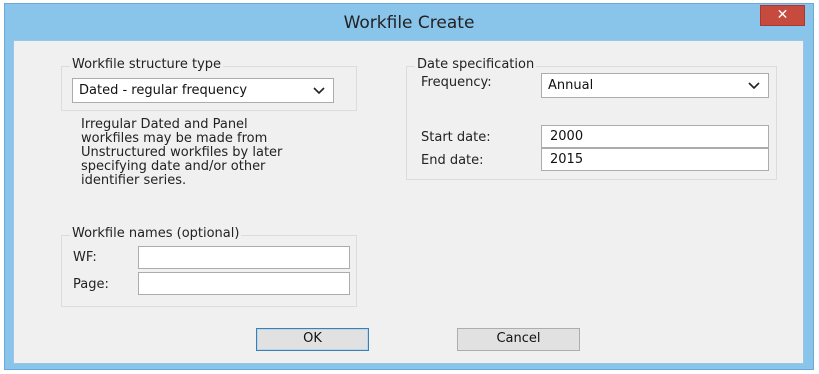 The height and width of the screenshot is (374, 819). I want to click on note-line: Irregular Dated and Panel, so click(164, 124).